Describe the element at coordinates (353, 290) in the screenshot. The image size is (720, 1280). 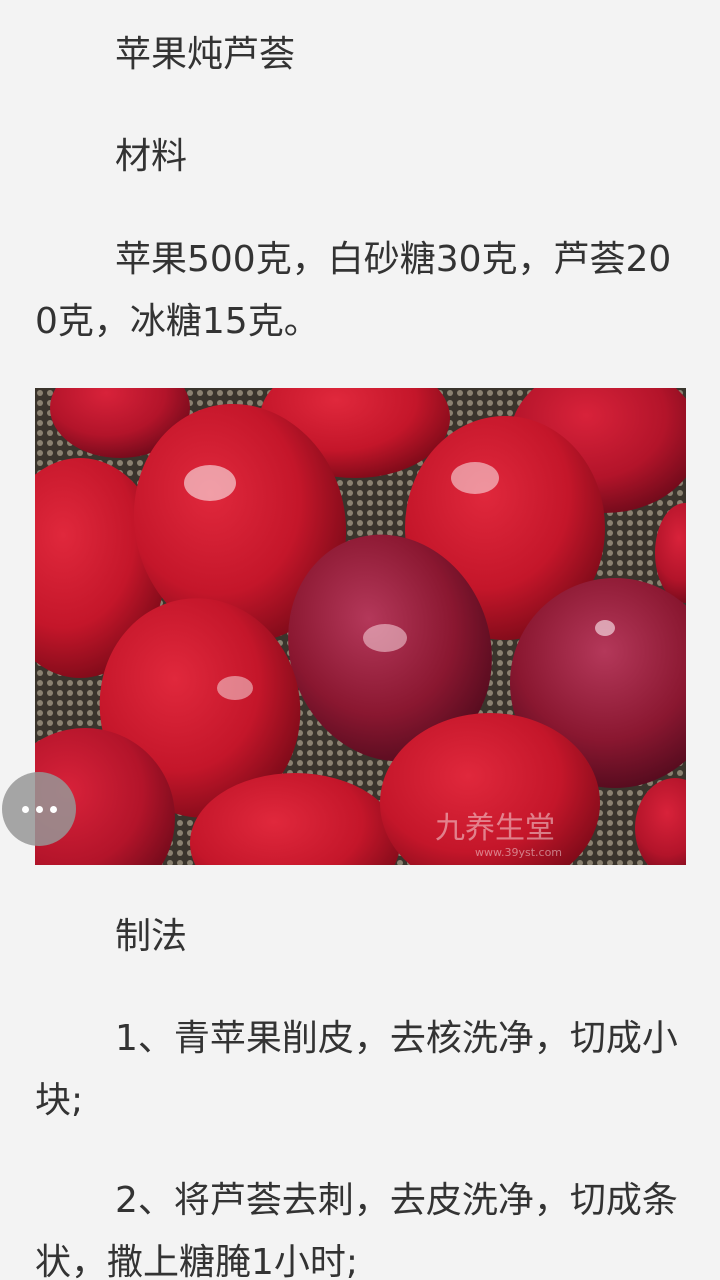
I see `materials-text: 苹果500克，白砂糖30克，芦荟200克，冰糖15克。` at that location.